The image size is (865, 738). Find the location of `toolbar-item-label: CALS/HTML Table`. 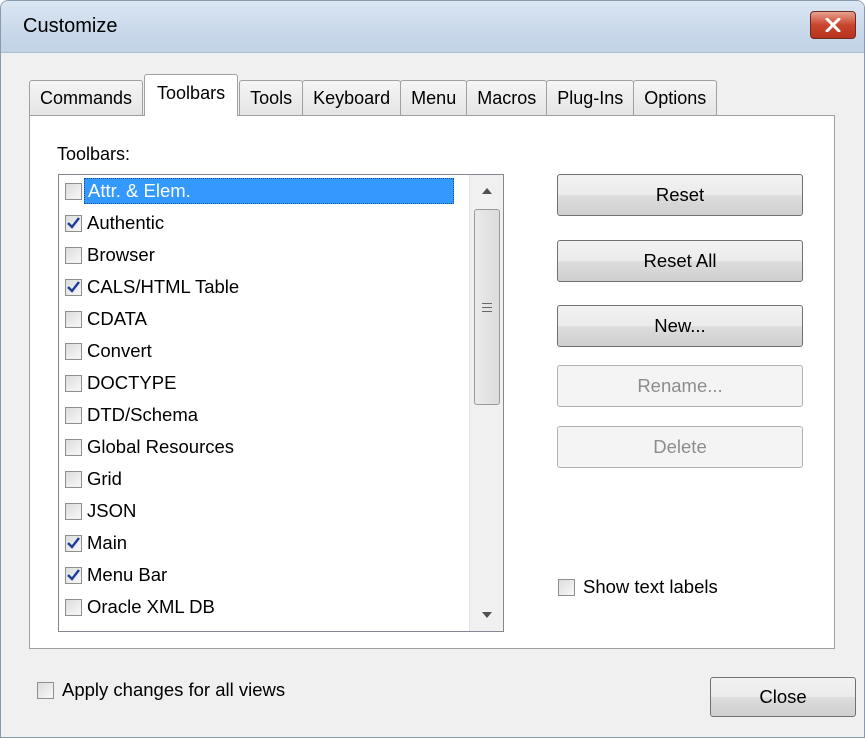

toolbar-item-label: CALS/HTML Table is located at coordinates (163, 286).